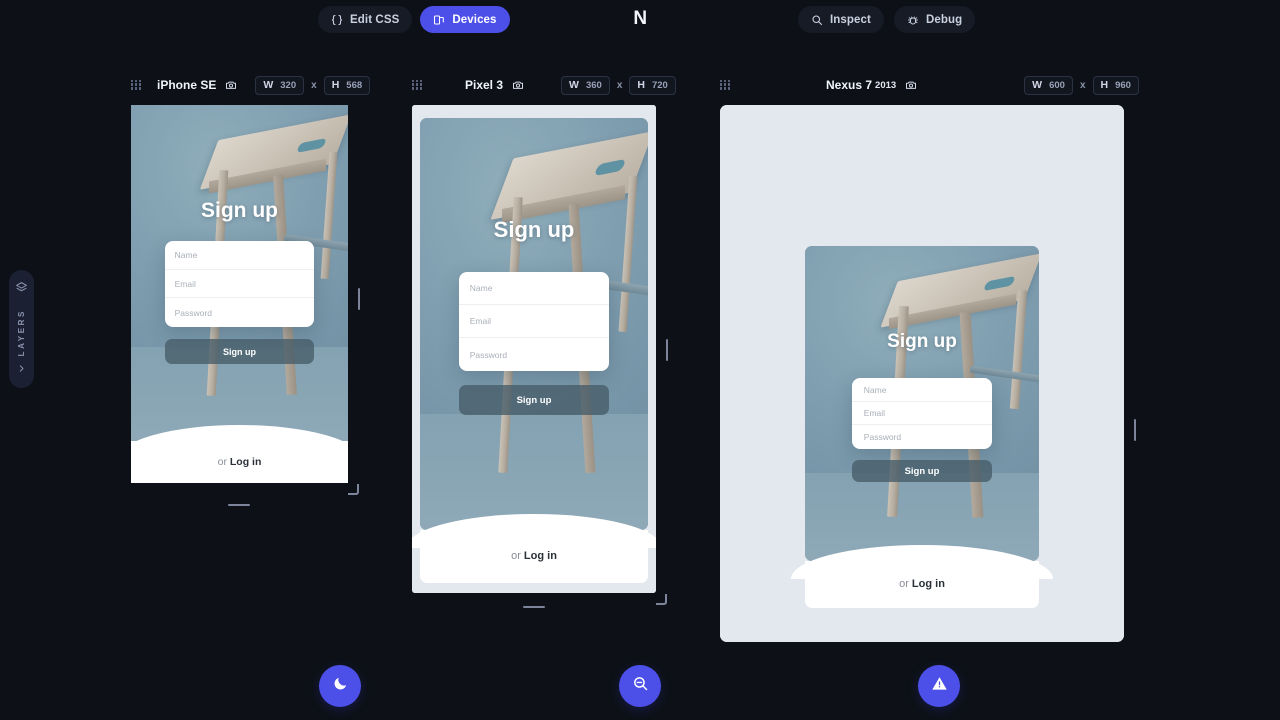 This screenshot has height=720, width=1280. I want to click on dark-mode-fab, so click(340, 686).